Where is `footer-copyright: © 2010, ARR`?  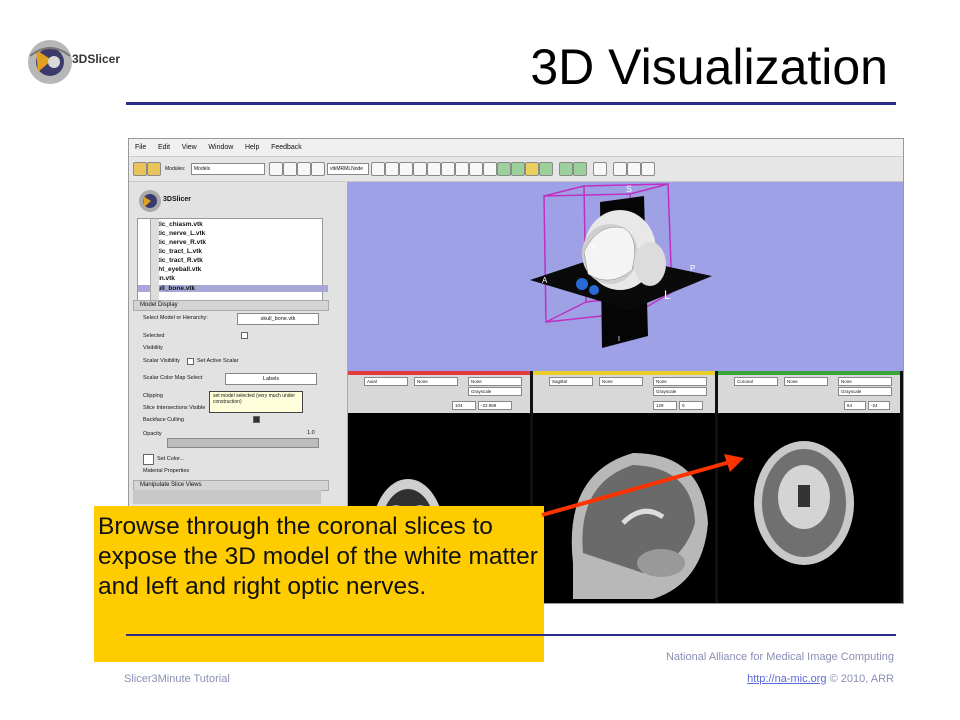 footer-copyright: © 2010, ARR is located at coordinates (861, 679).